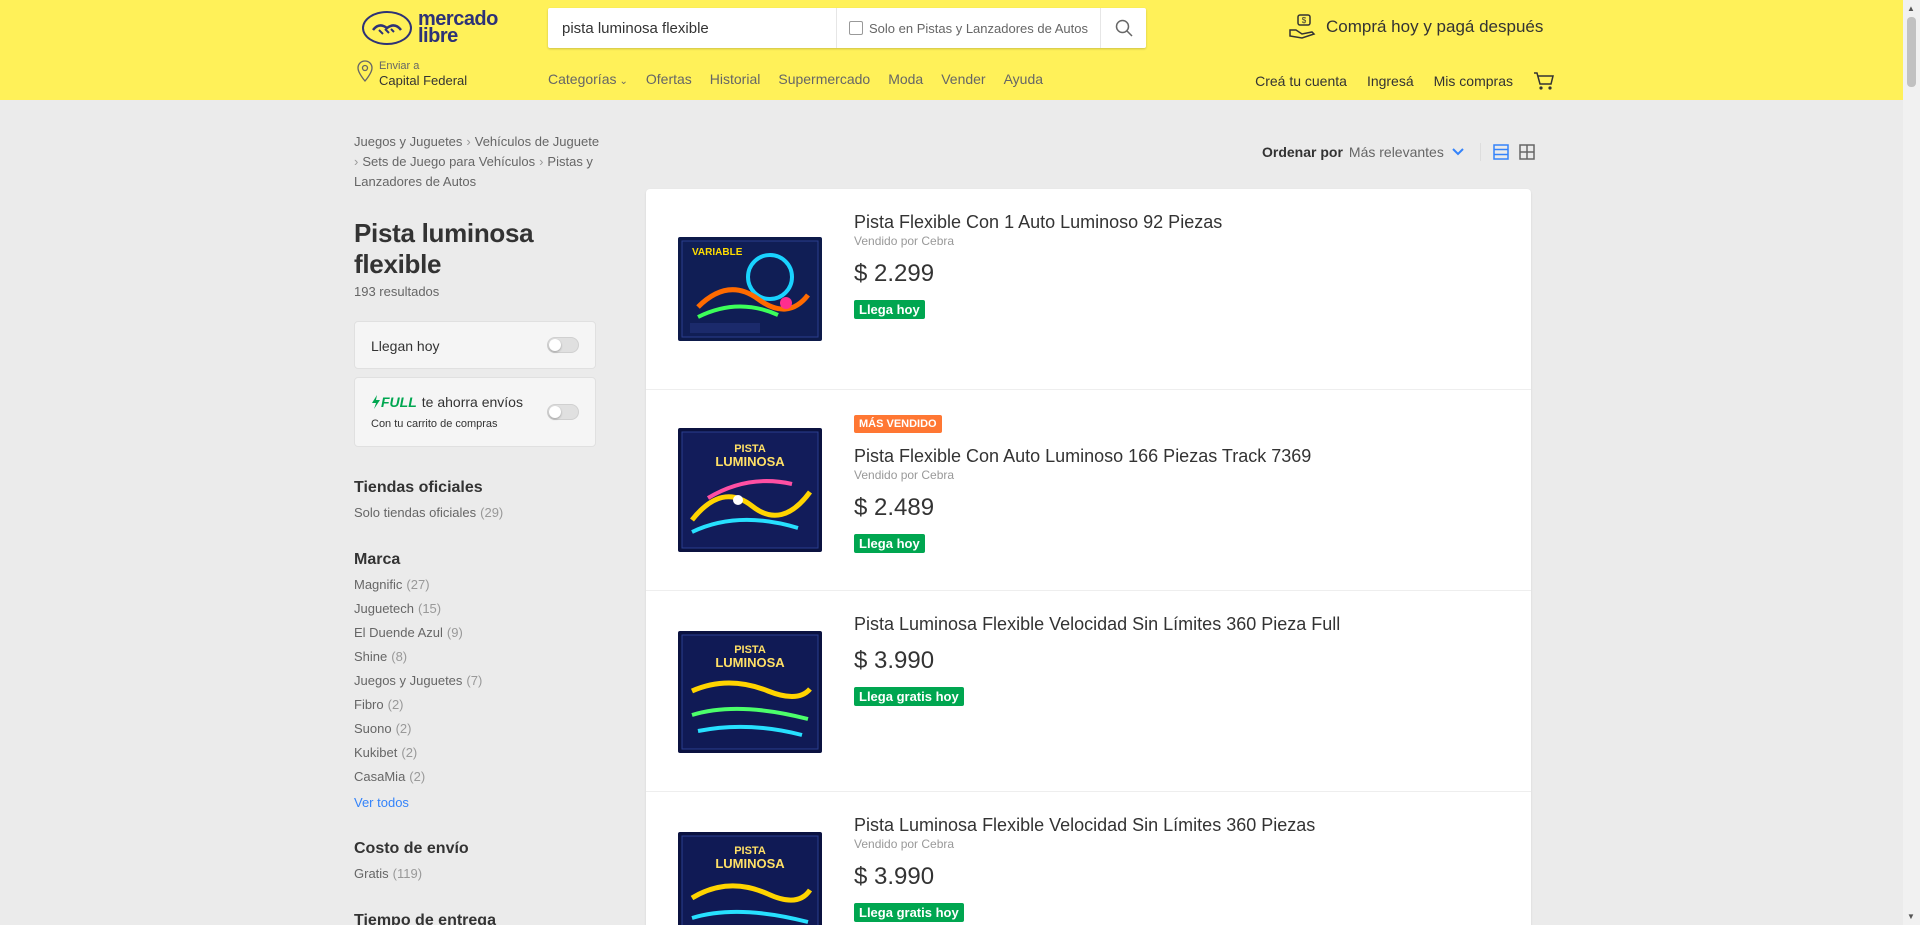 Image resolution: width=1920 pixels, height=925 pixels. I want to click on list-view-icon, so click(1501, 152).